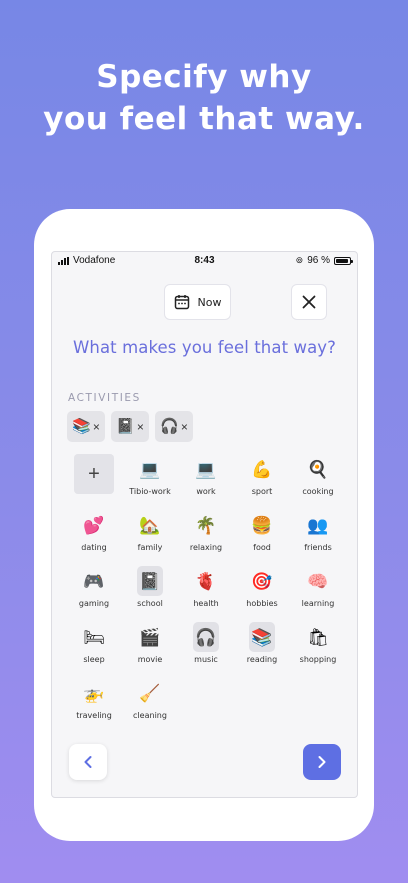  Describe the element at coordinates (318, 482) in the screenshot. I see `activity-cooking: 🍳 cooking` at that location.